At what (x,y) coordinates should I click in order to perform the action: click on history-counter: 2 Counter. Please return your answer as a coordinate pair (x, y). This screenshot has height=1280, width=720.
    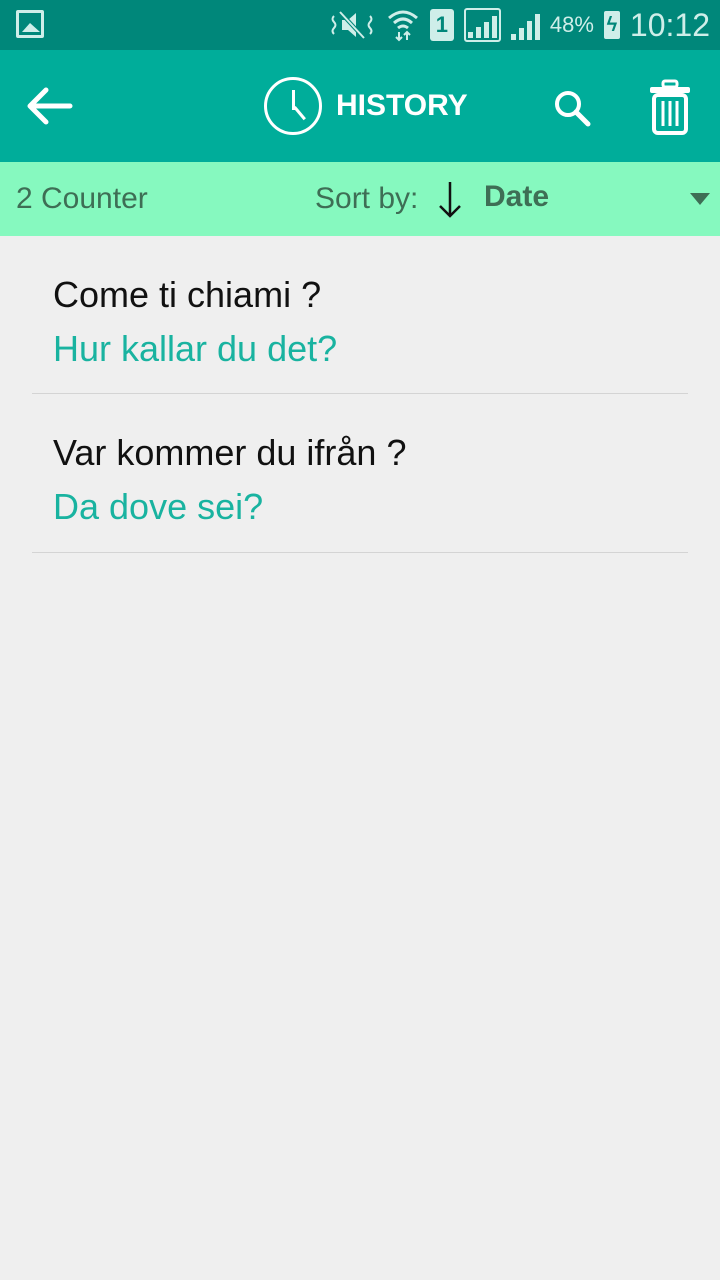
    Looking at the image, I should click on (82, 198).